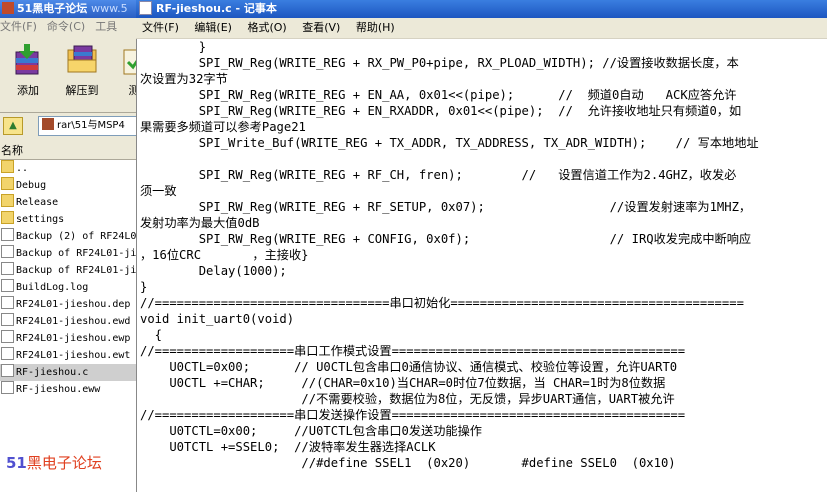 Image resolution: width=827 pixels, height=492 pixels. I want to click on extract-to-button: 解压到, so click(82, 70).